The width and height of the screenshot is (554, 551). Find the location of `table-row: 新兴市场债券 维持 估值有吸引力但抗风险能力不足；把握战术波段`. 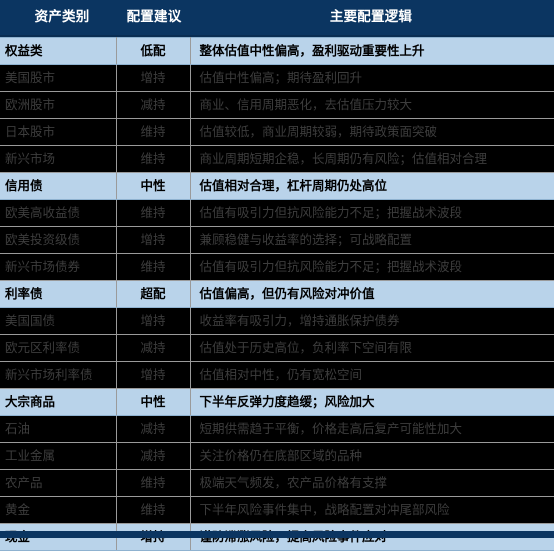

table-row: 新兴市场债券 维持 估值有吸引力但抗风险能力不足；把握战术波段 is located at coordinates (277, 267).